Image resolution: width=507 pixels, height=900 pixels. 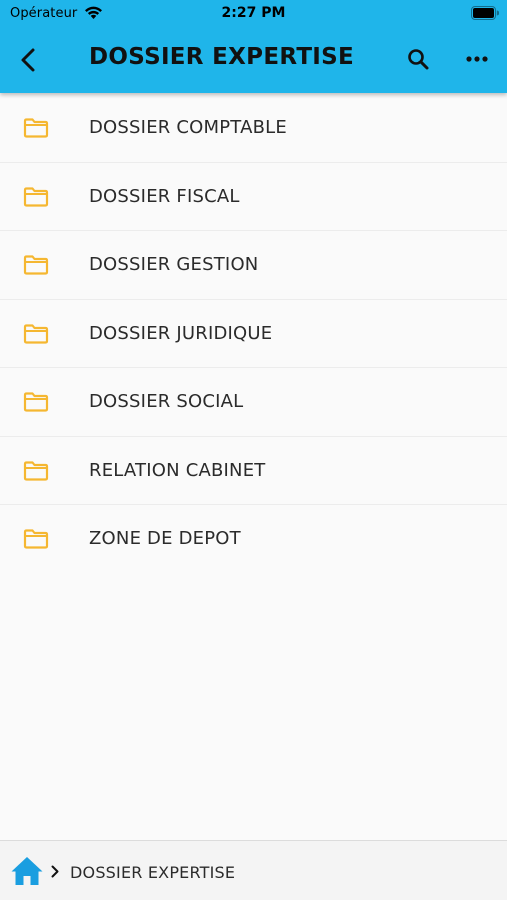 What do you see at coordinates (164, 196) in the screenshot?
I see `folder-label: DOSSIER FISCAL` at bounding box center [164, 196].